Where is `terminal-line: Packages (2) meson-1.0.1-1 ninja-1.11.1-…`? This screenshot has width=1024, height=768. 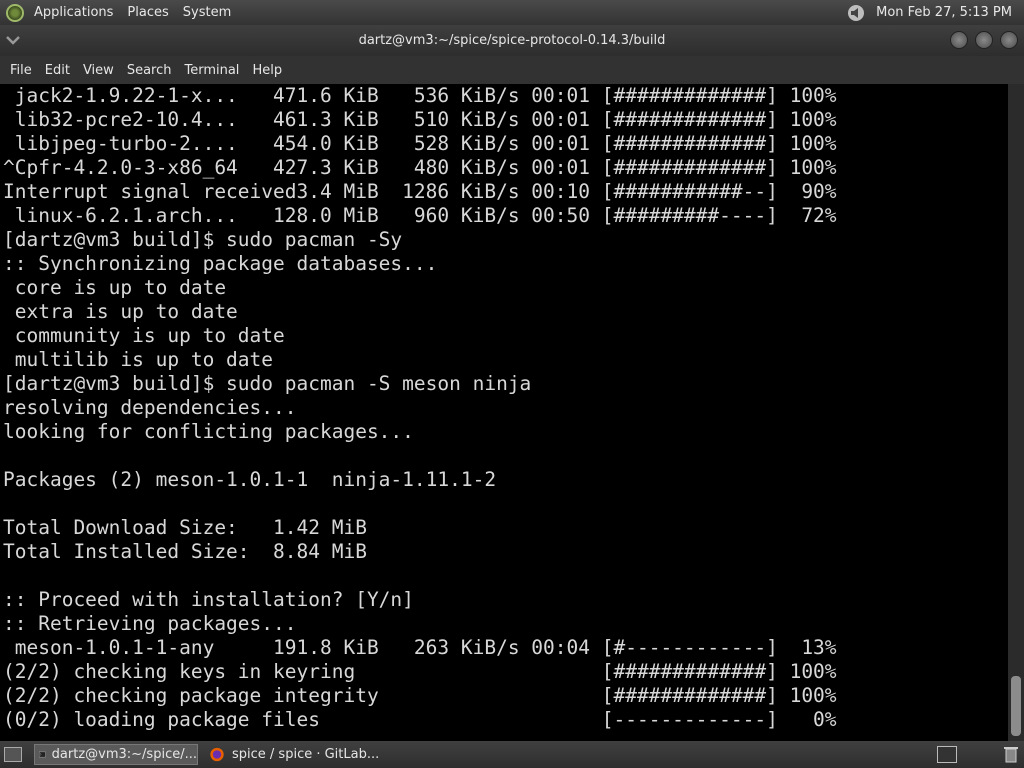 terminal-line: Packages (2) meson-1.0.1-1 ninja-1.11.1-… is located at coordinates (250, 479).